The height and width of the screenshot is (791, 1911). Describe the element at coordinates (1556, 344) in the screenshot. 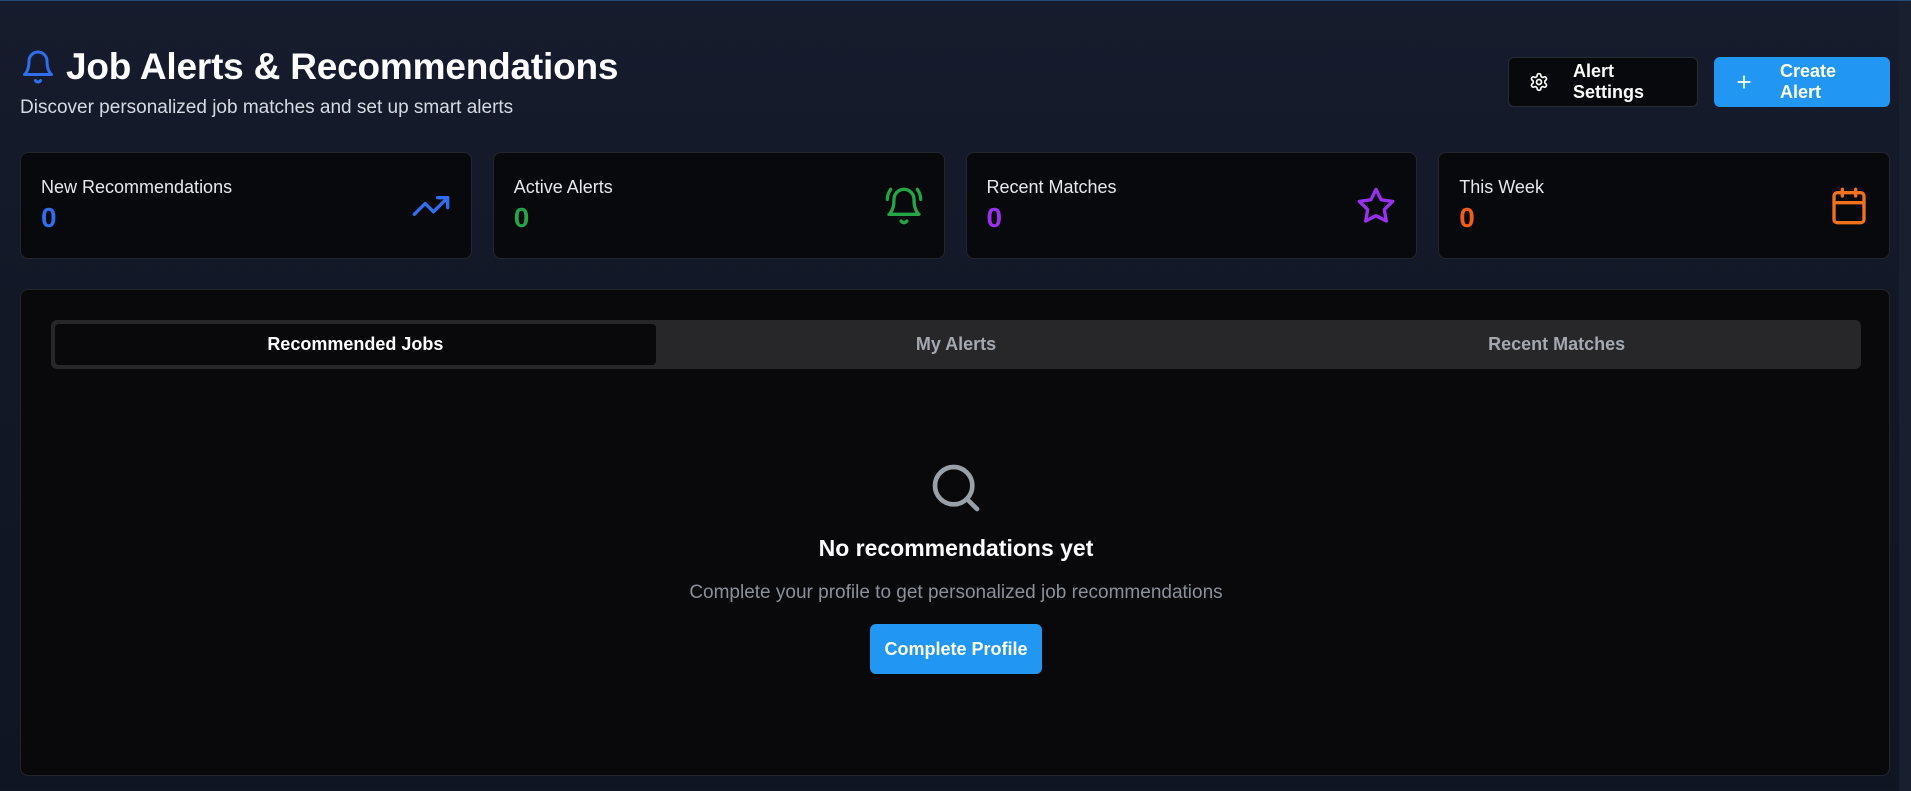

I see `tab-recent-matches: Recent Matches` at that location.